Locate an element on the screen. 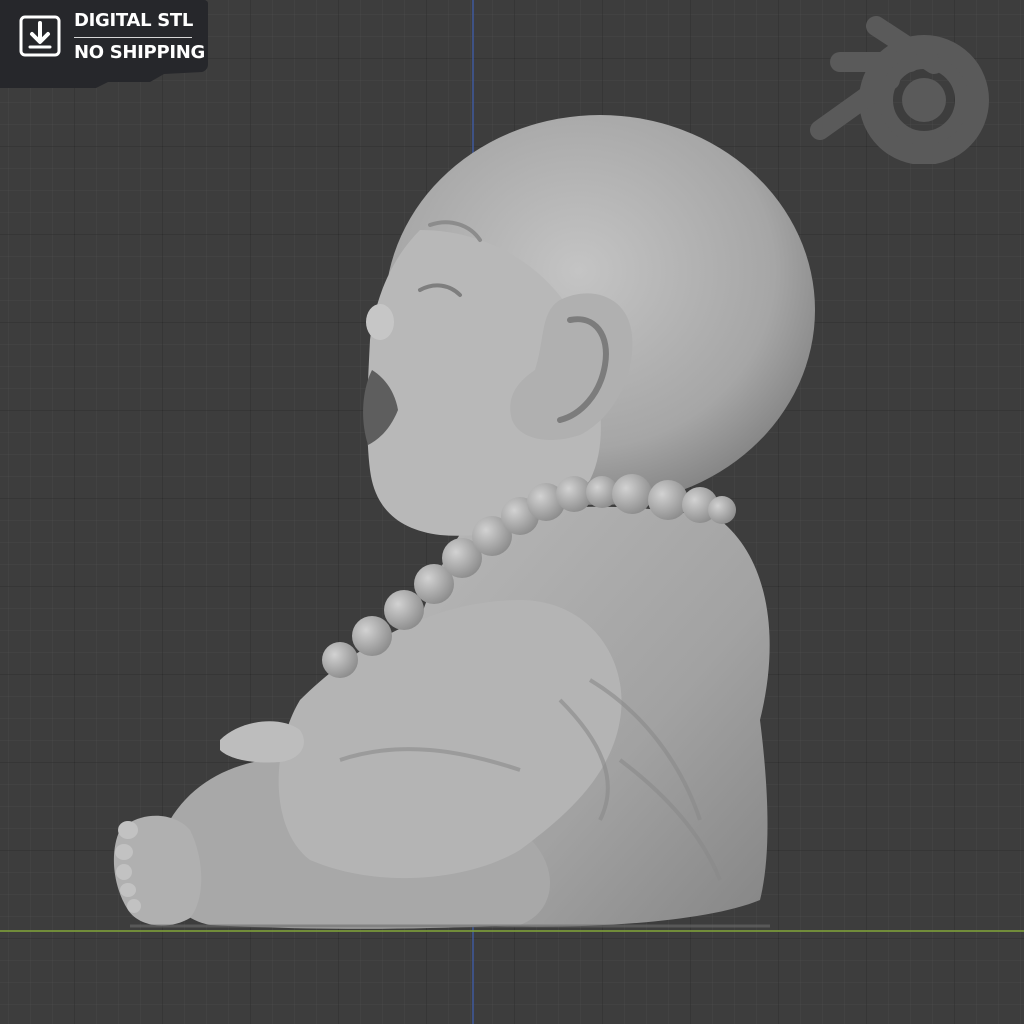 The image size is (1024, 1024). download-icon is located at coordinates (40, 36).